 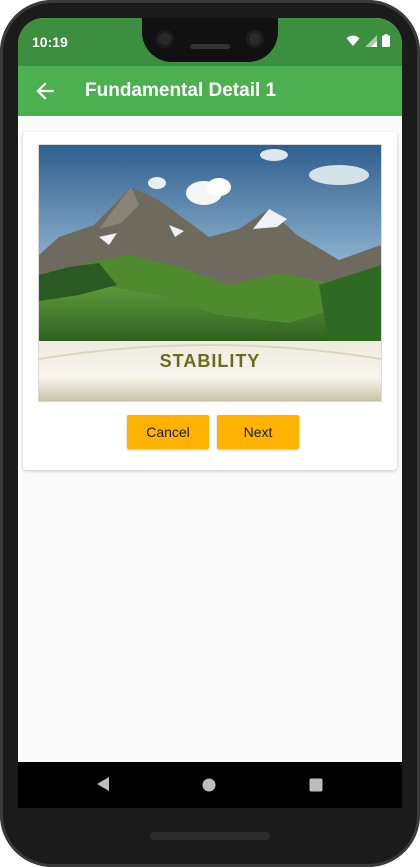 I want to click on banner-label: STABILITY, so click(x=210, y=361).